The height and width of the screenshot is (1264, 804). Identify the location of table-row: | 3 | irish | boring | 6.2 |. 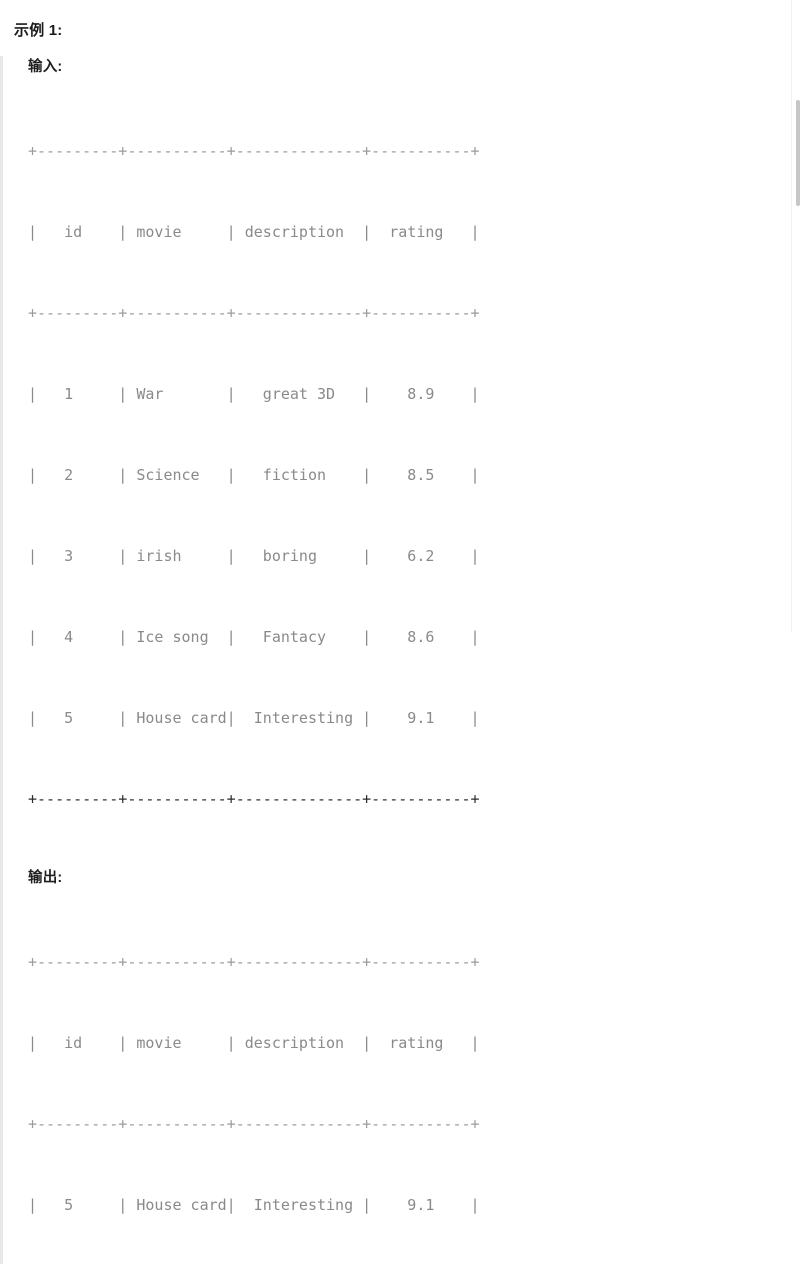
(254, 556).